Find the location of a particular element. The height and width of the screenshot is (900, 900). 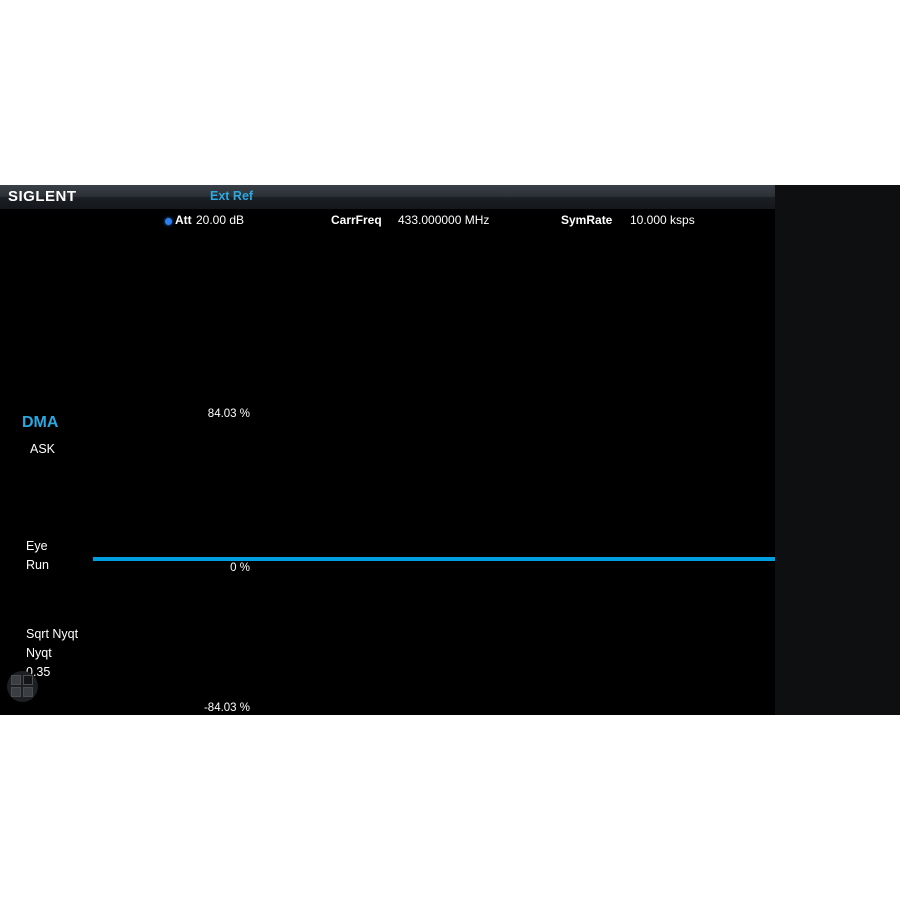

attenuator-status-dot is located at coordinates (168, 221).